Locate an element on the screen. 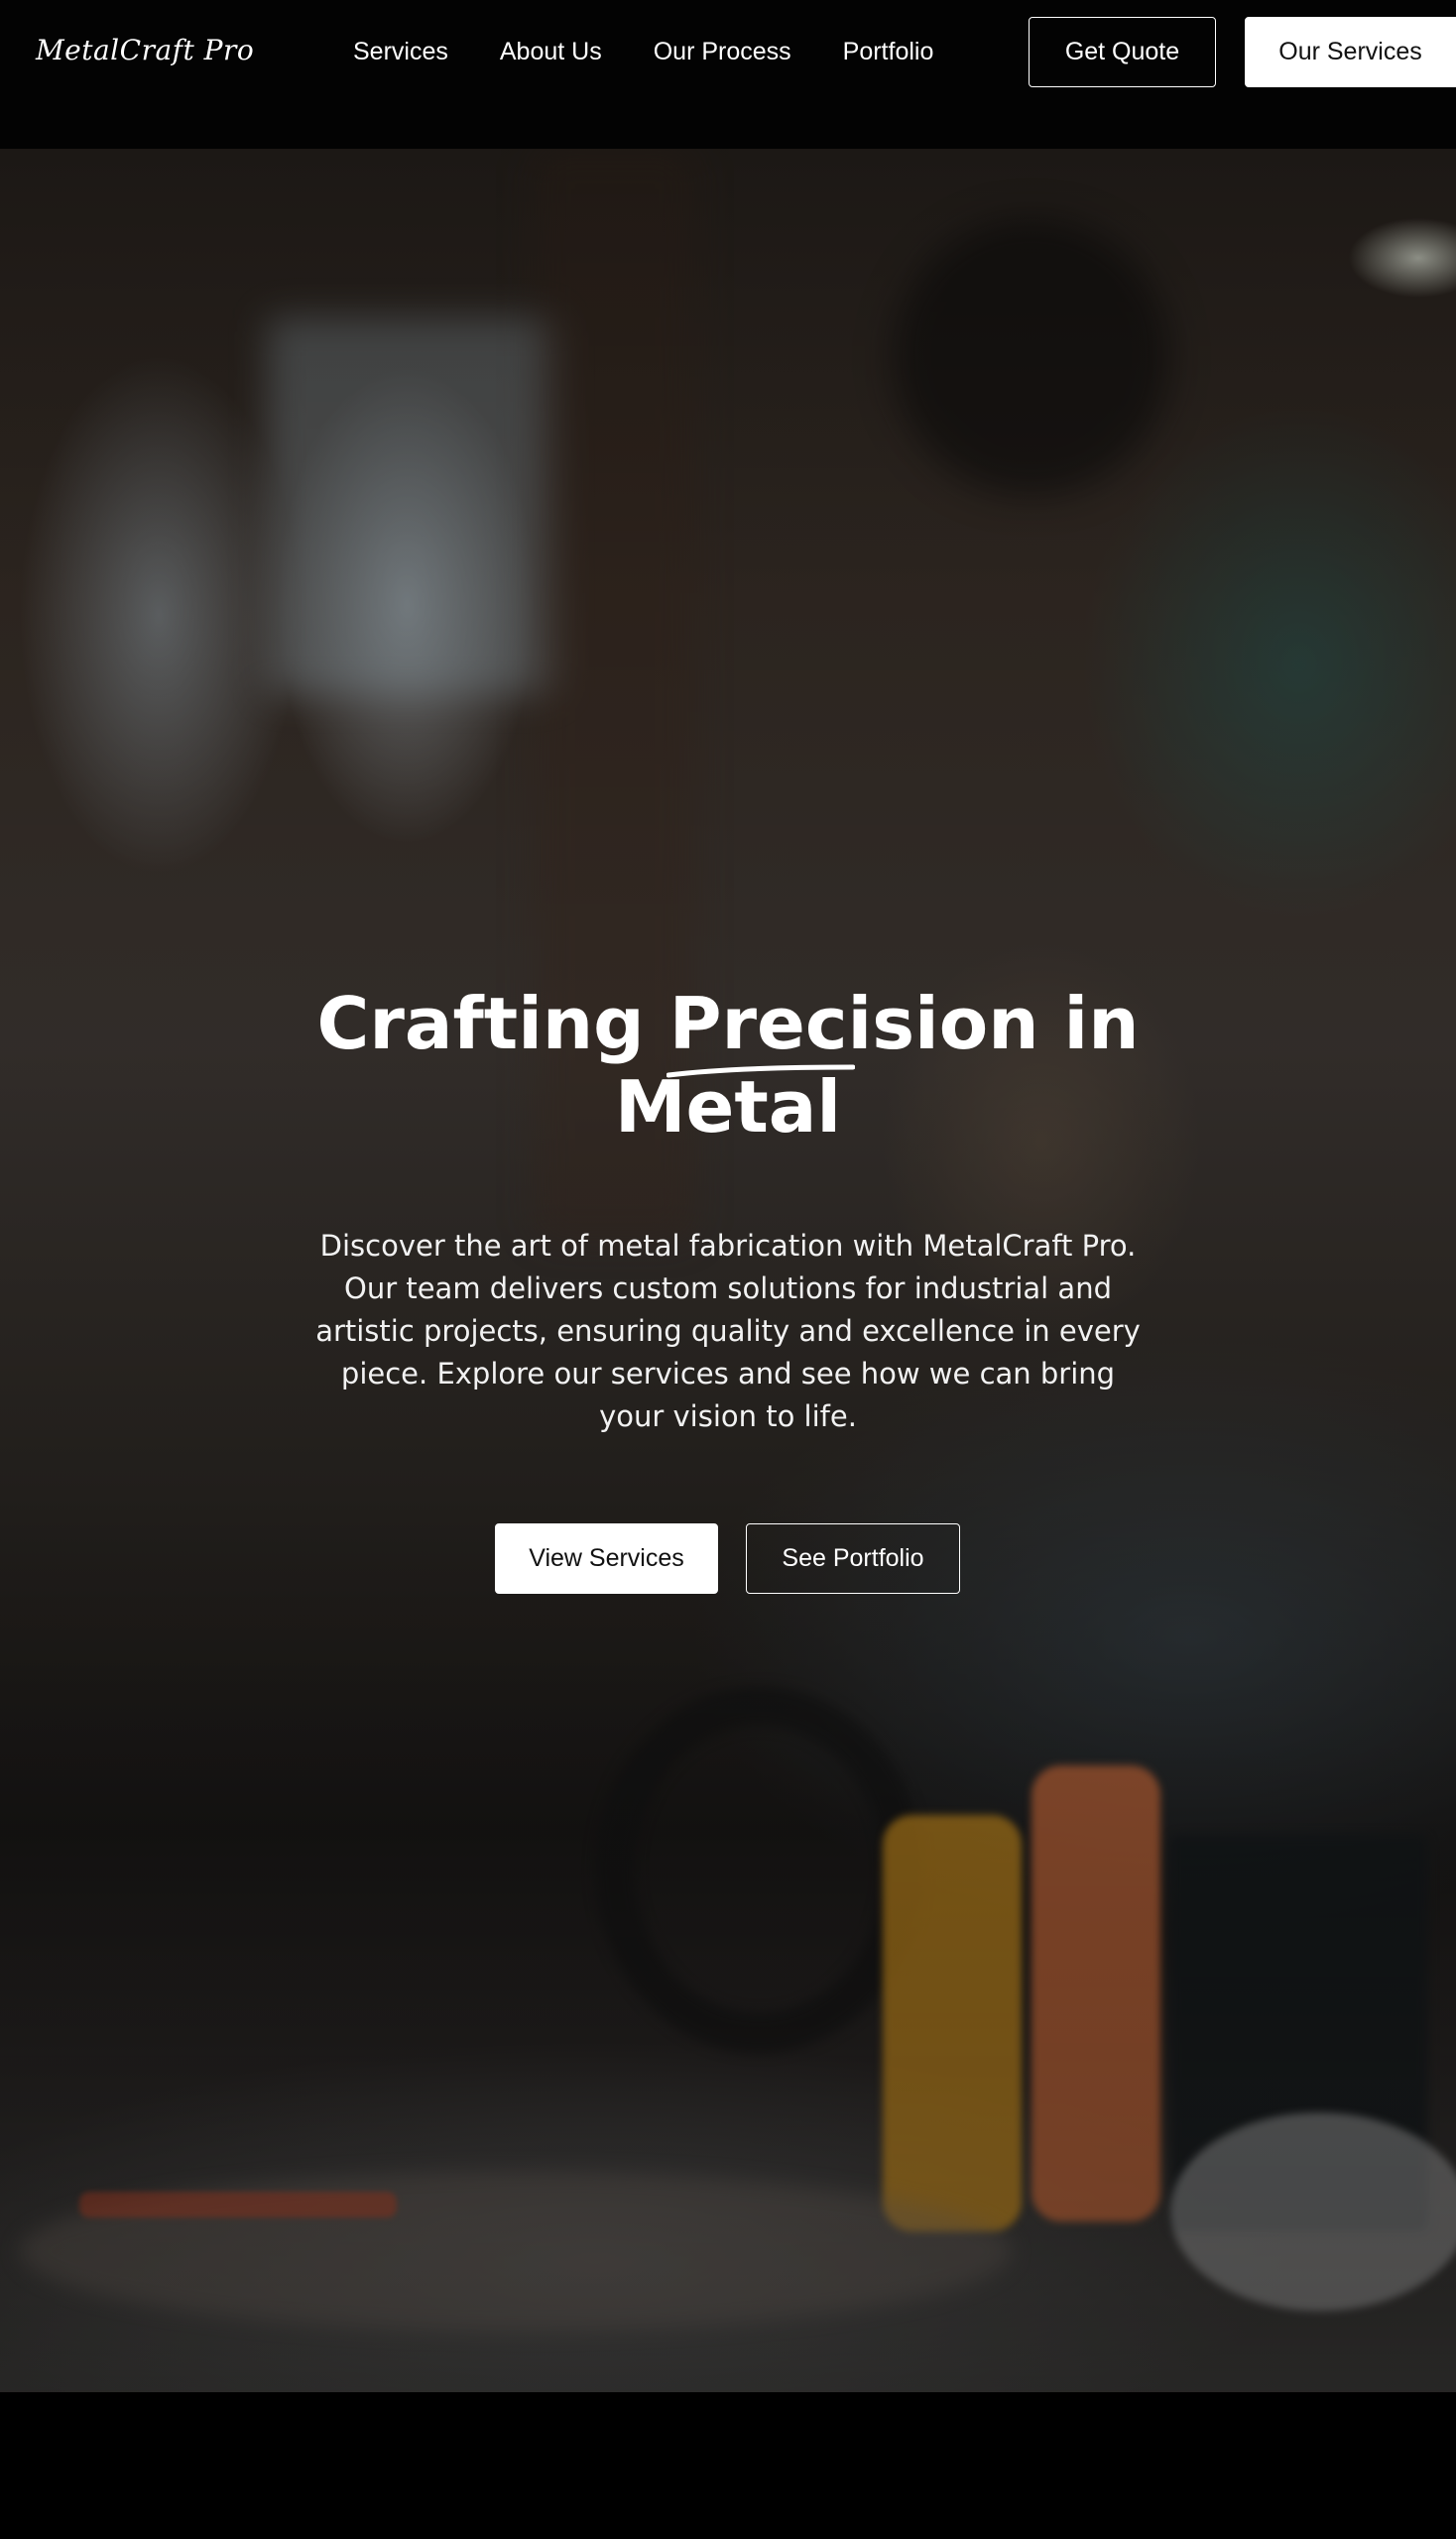  nav-link-about-us: About Us is located at coordinates (551, 51).